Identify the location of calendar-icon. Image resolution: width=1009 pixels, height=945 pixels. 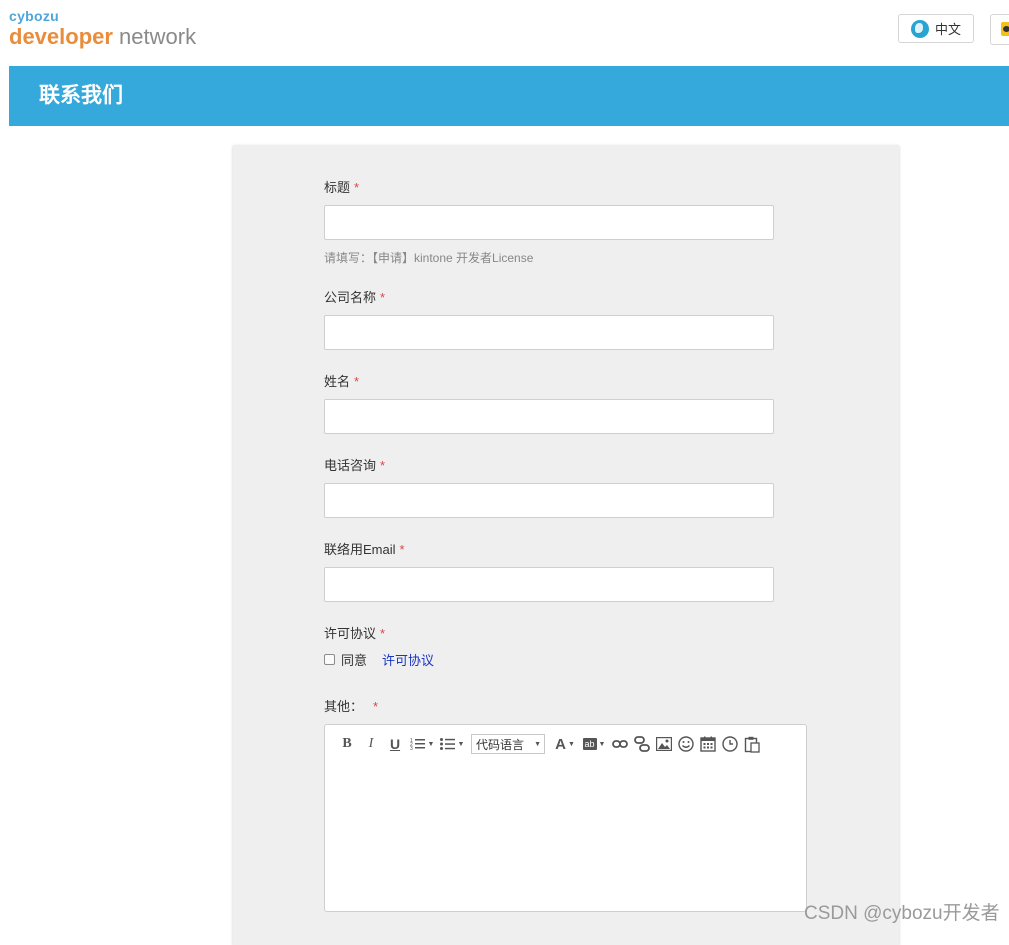
(708, 744).